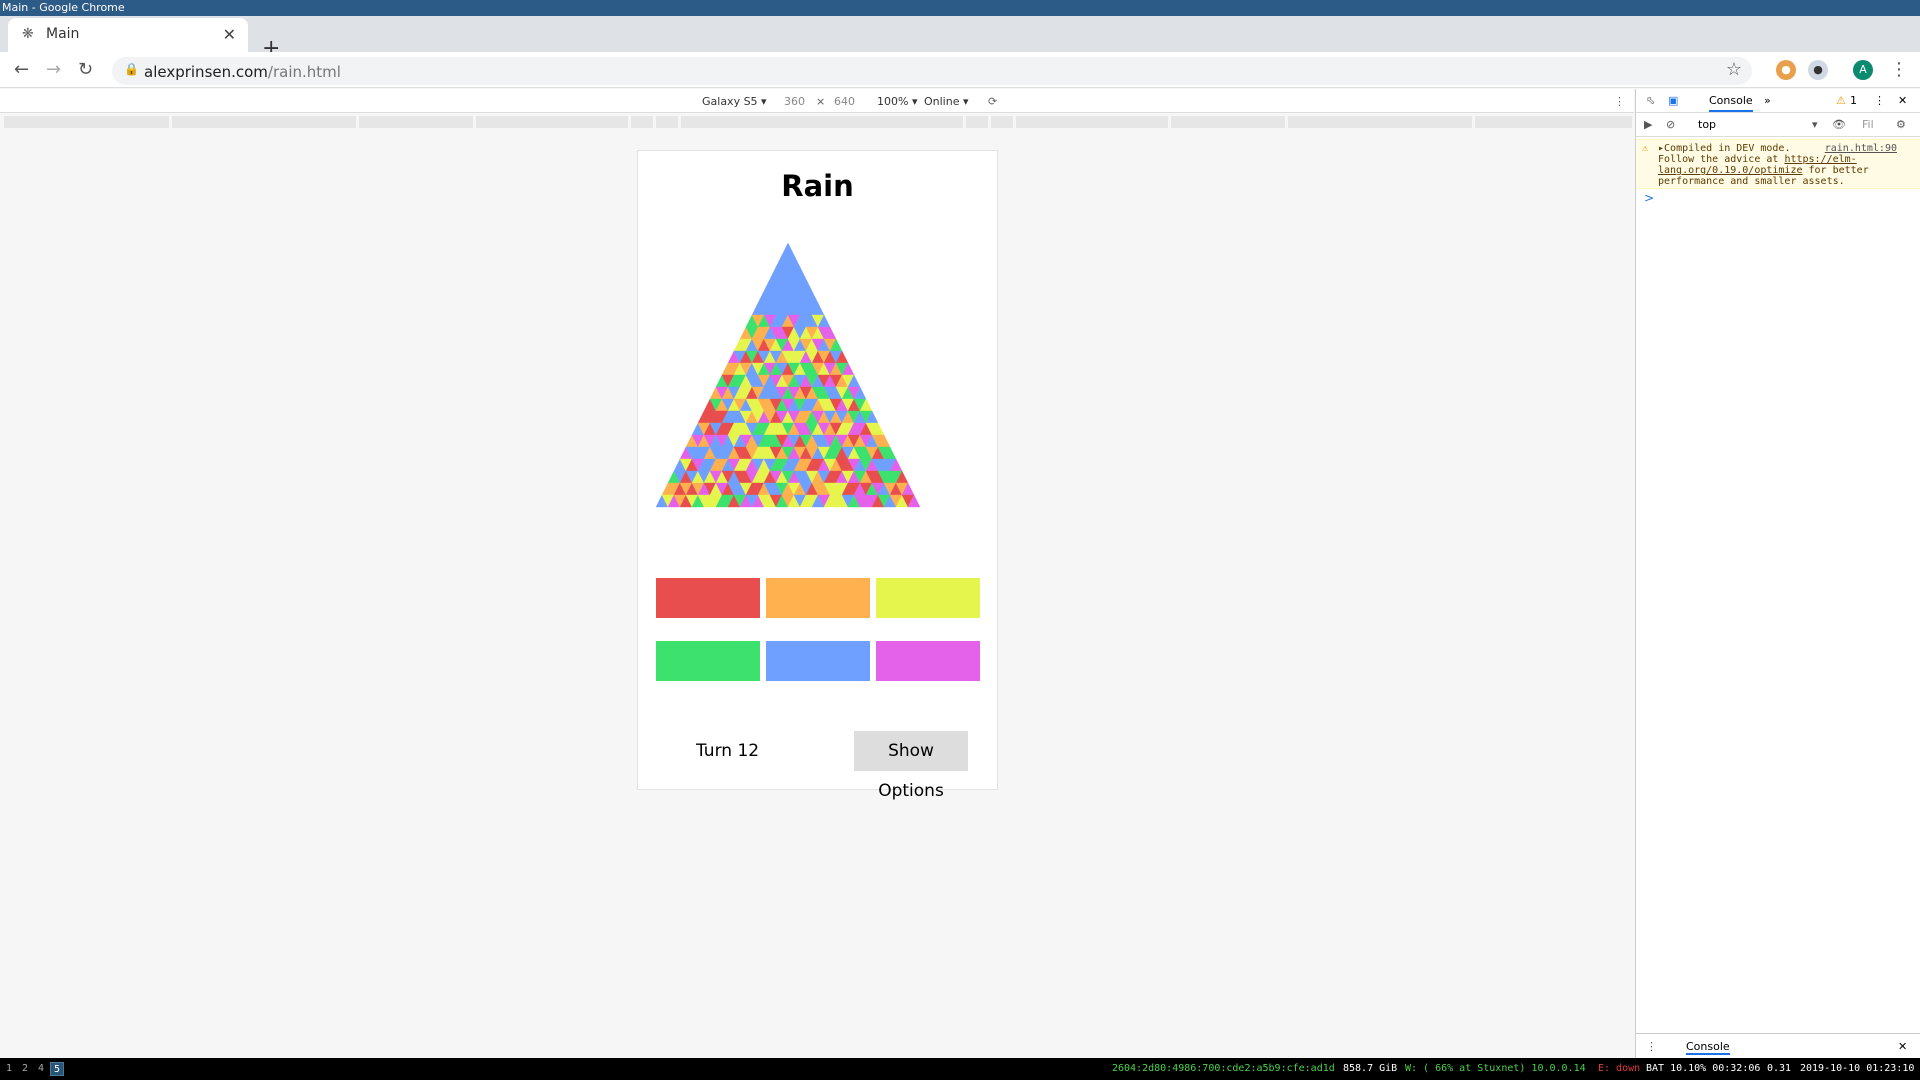 This screenshot has height=1080, width=1920. I want to click on inspect-element-icon: ⬁, so click(1650, 100).